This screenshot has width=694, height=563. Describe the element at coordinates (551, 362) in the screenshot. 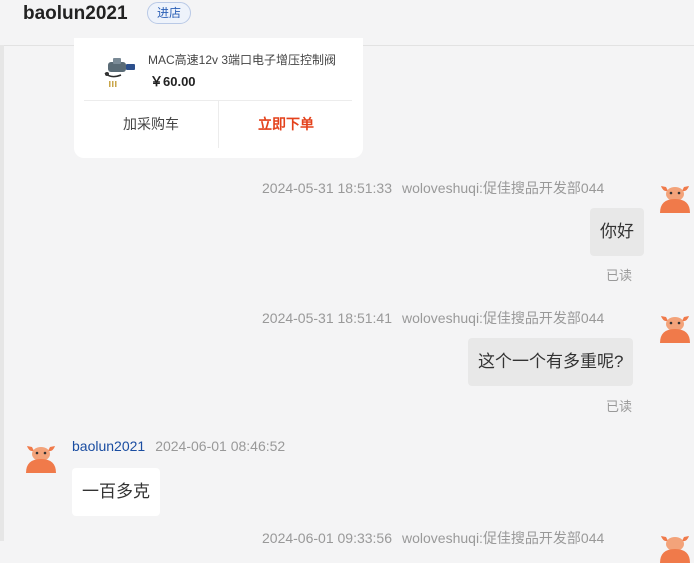

I see `message-bubble: 这个一个有多重呢?` at that location.